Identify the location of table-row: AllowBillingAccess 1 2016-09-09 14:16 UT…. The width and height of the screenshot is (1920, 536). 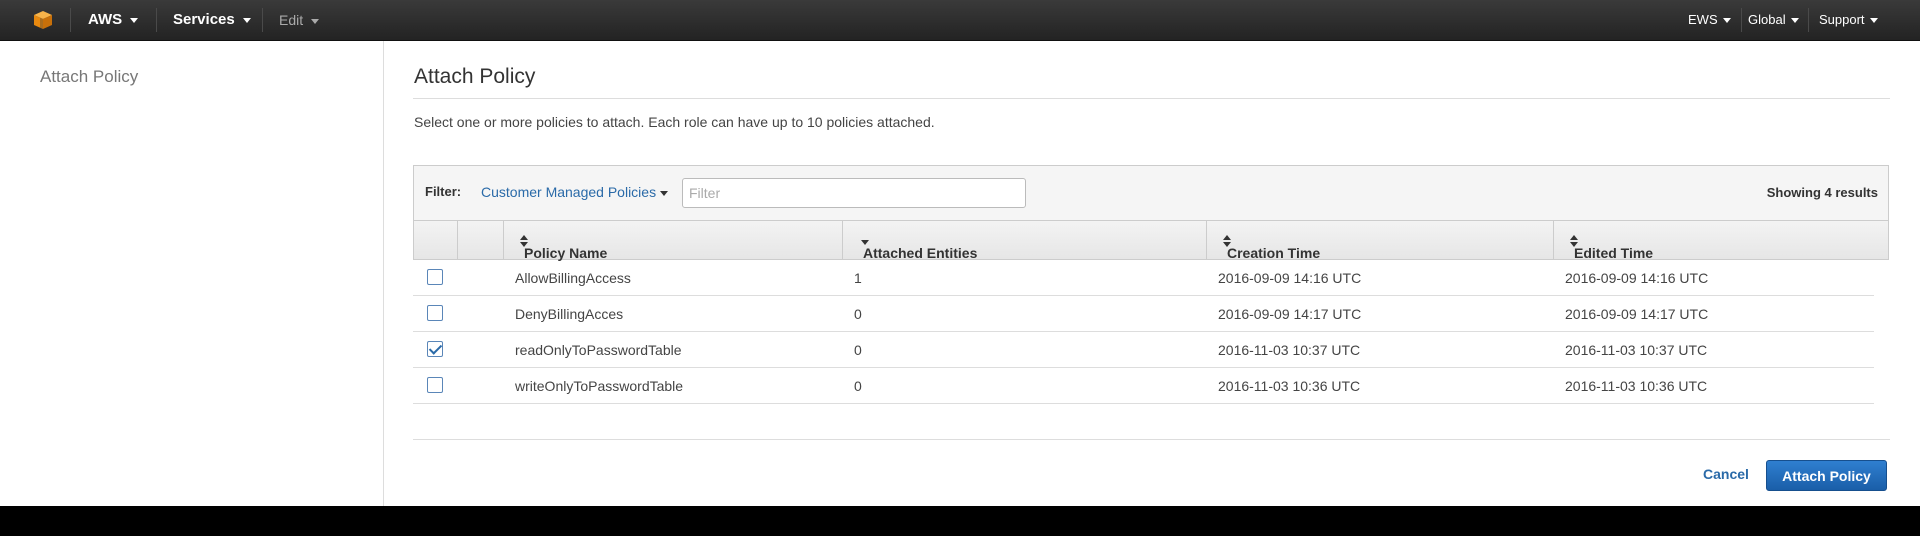
(1143, 278).